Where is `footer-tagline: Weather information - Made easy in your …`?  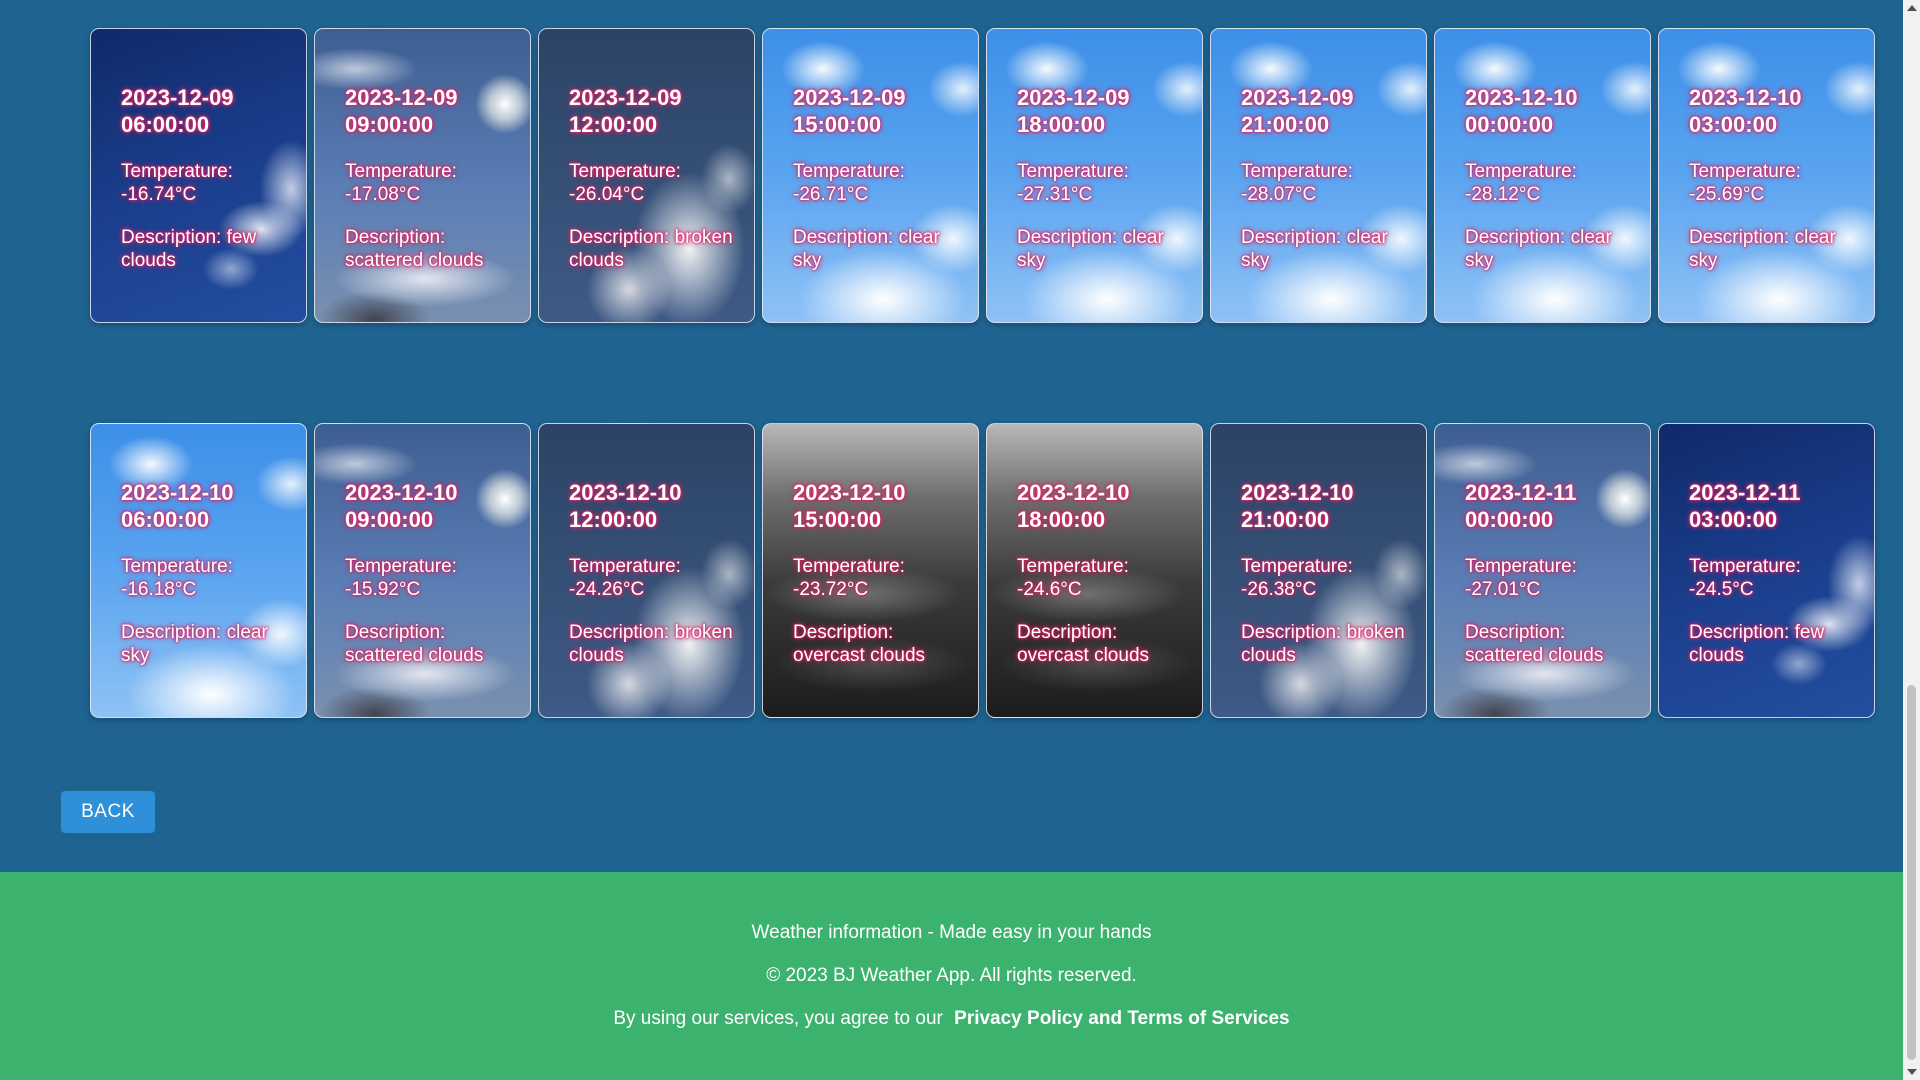
footer-tagline: Weather information - Made easy in your … is located at coordinates (951, 932).